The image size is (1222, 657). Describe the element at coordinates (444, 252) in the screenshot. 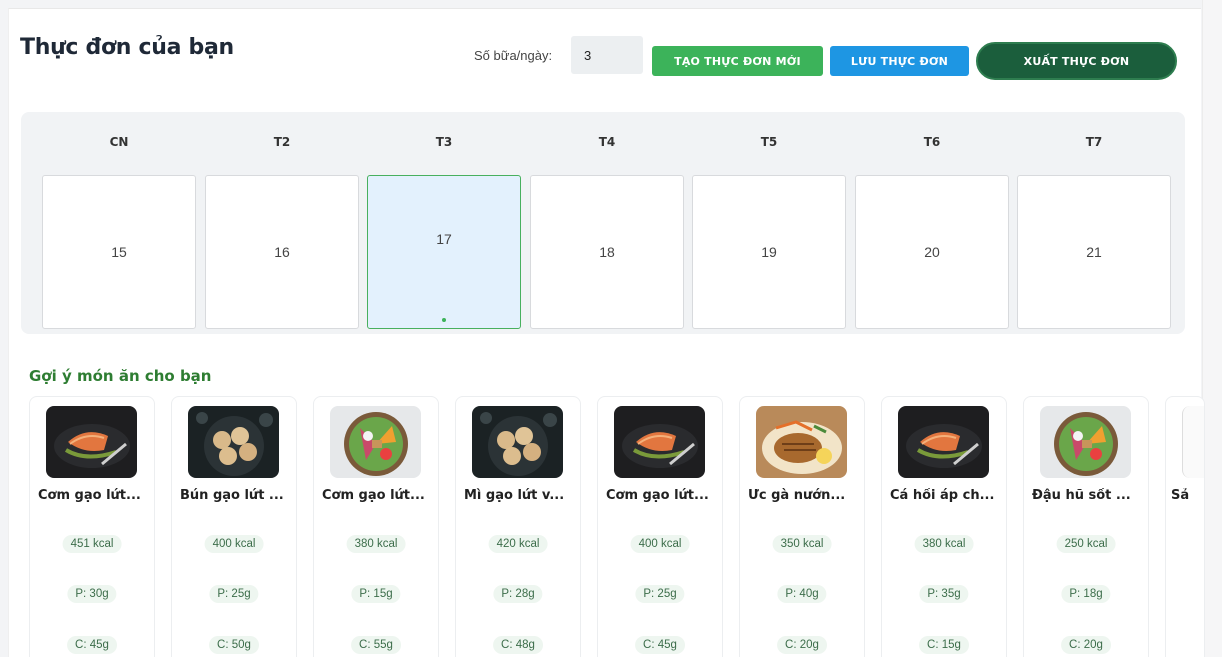

I see `calendar-day-selected: 17` at that location.